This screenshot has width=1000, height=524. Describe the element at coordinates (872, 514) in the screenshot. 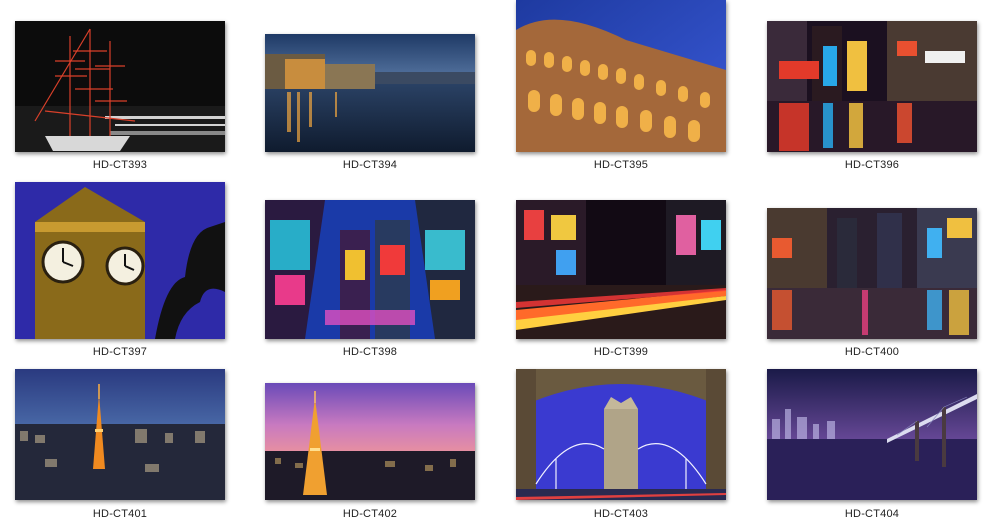

I see `thumbnail-label: HD-CT404` at that location.